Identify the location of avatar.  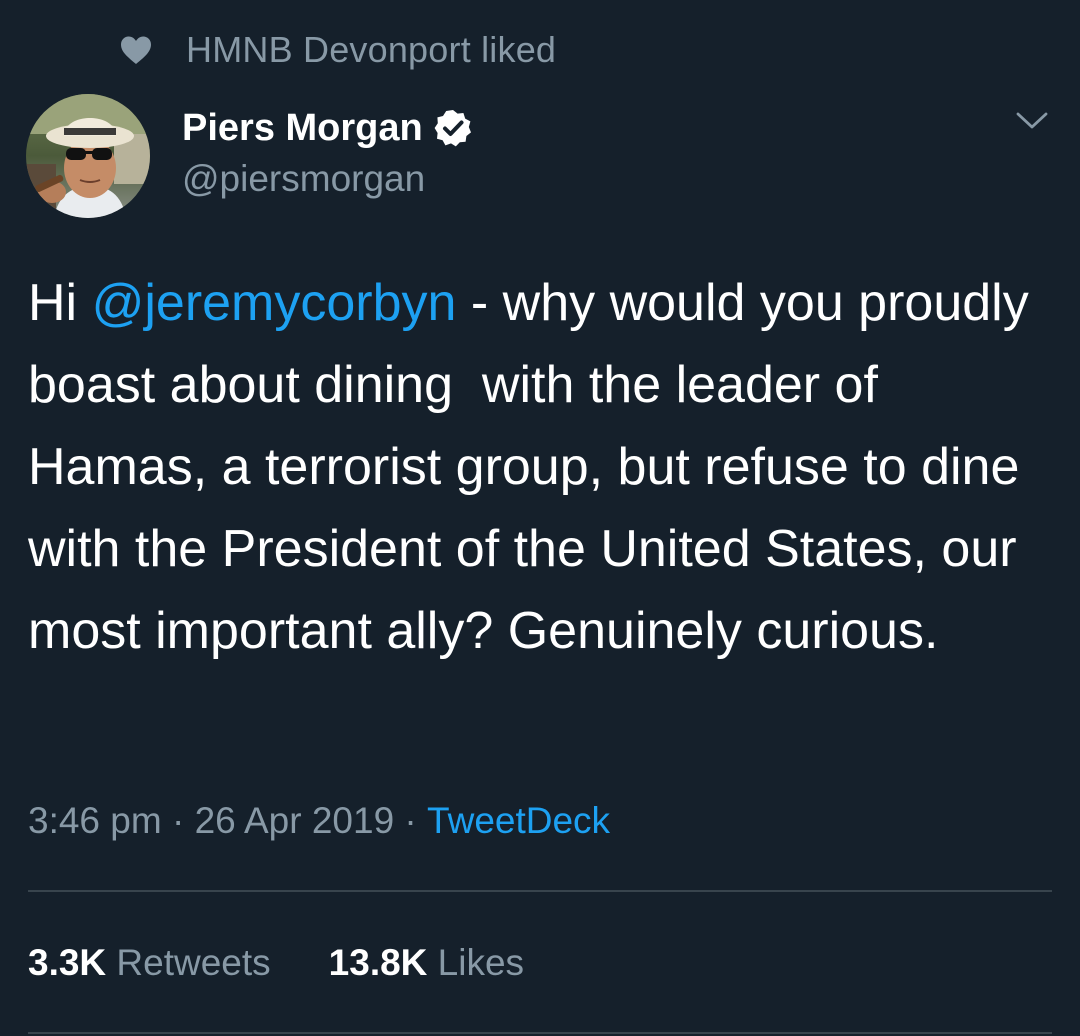
(88, 156).